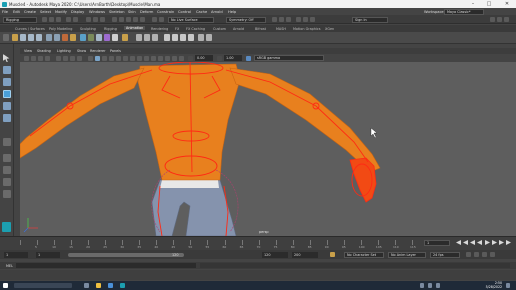  I want to click on locator-icon, so click(201, 37).